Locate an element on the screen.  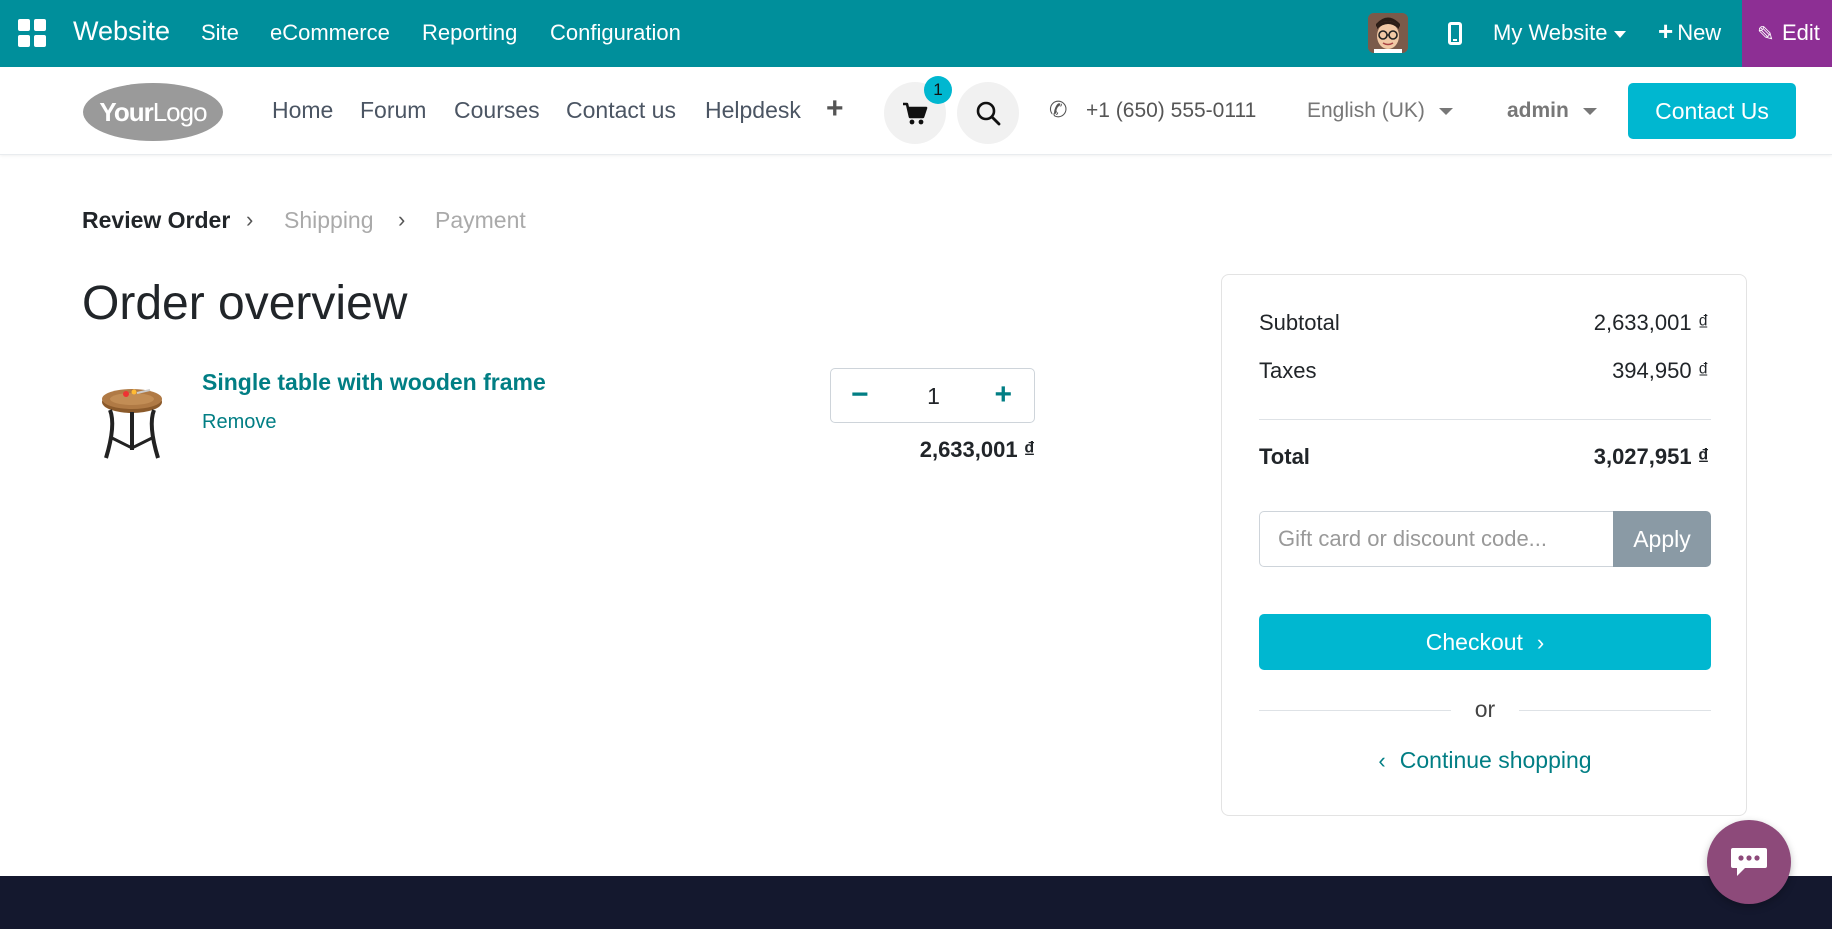
checkout-button-label: Checkout is located at coordinates (1474, 642).